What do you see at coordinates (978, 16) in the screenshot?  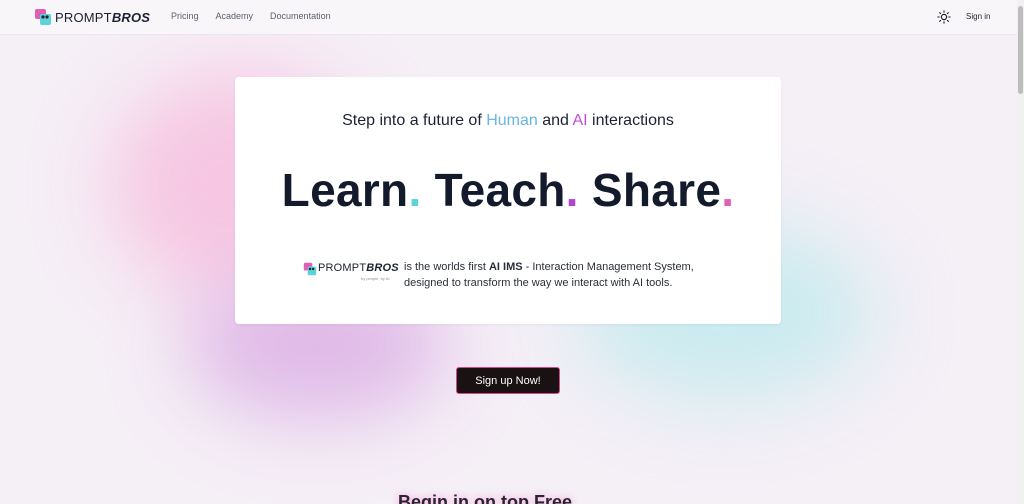 I see `sign-in-link: Sign in` at bounding box center [978, 16].